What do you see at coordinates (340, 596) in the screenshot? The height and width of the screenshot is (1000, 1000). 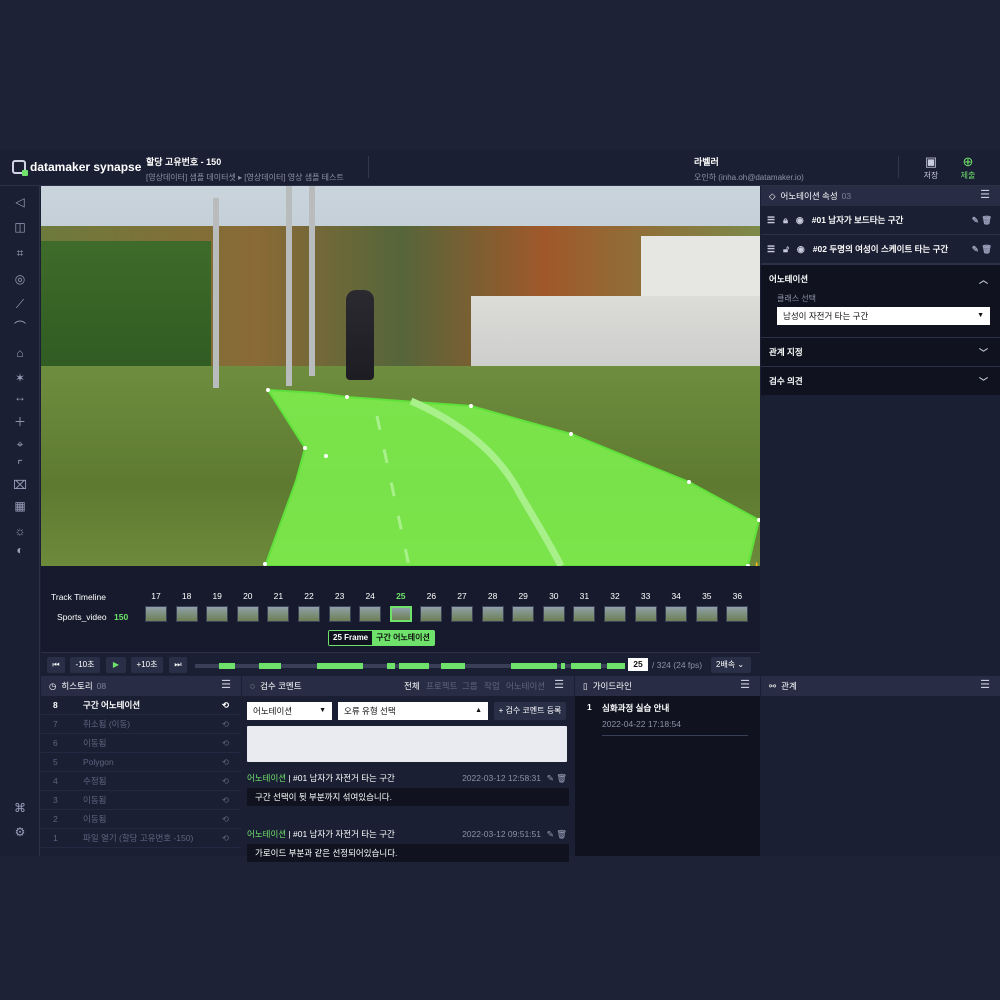 I see `frame-number: 23` at bounding box center [340, 596].